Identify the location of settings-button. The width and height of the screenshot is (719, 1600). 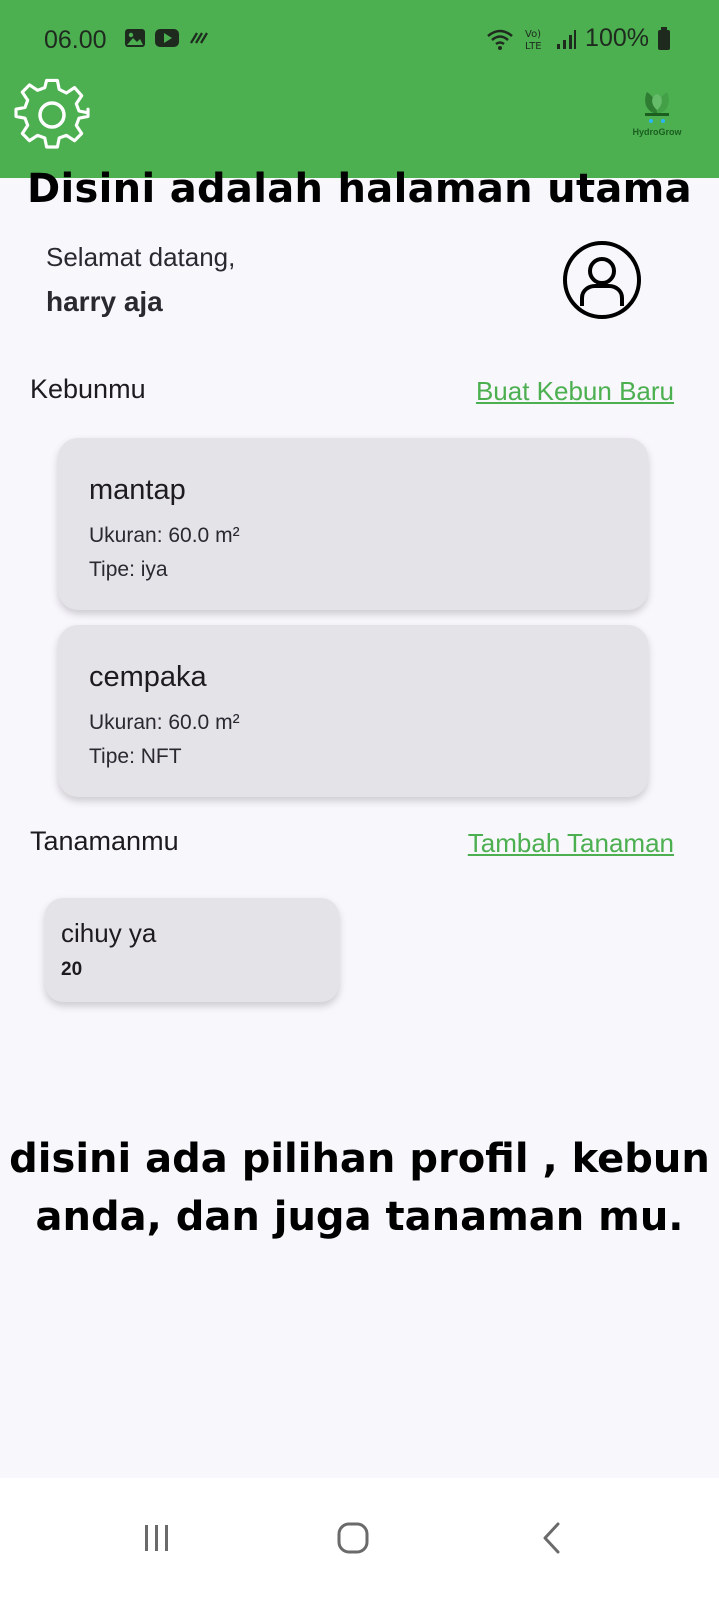
(52, 118).